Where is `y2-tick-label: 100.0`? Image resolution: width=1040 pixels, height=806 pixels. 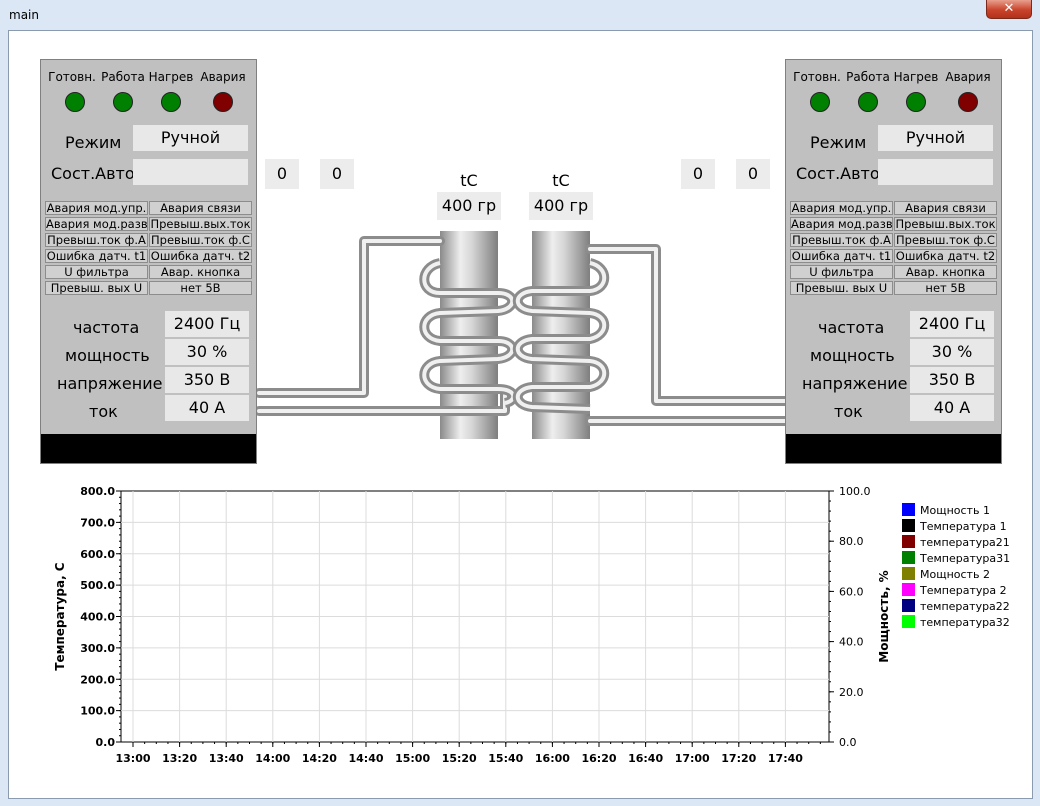
y2-tick-label: 100.0 is located at coordinates (855, 491).